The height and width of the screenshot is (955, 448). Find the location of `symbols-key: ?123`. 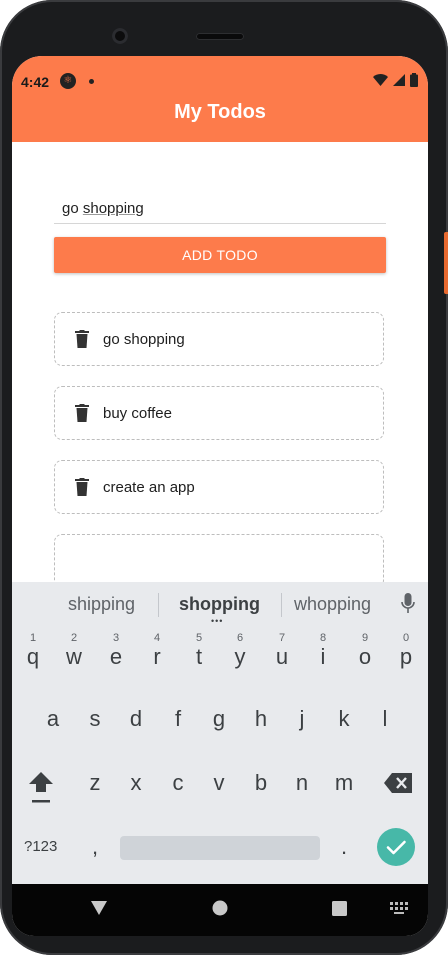

symbols-key: ?123 is located at coordinates (40, 846).